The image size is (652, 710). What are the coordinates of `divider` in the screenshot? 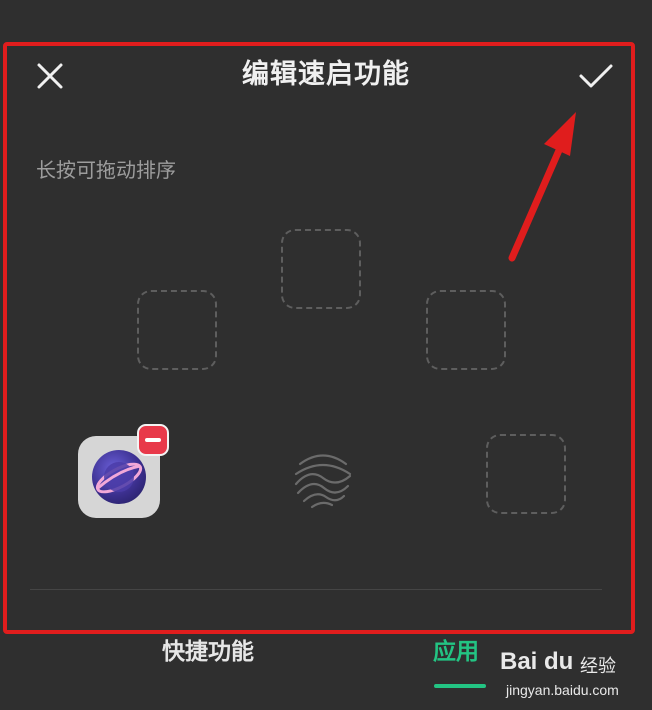 It's located at (316, 589).